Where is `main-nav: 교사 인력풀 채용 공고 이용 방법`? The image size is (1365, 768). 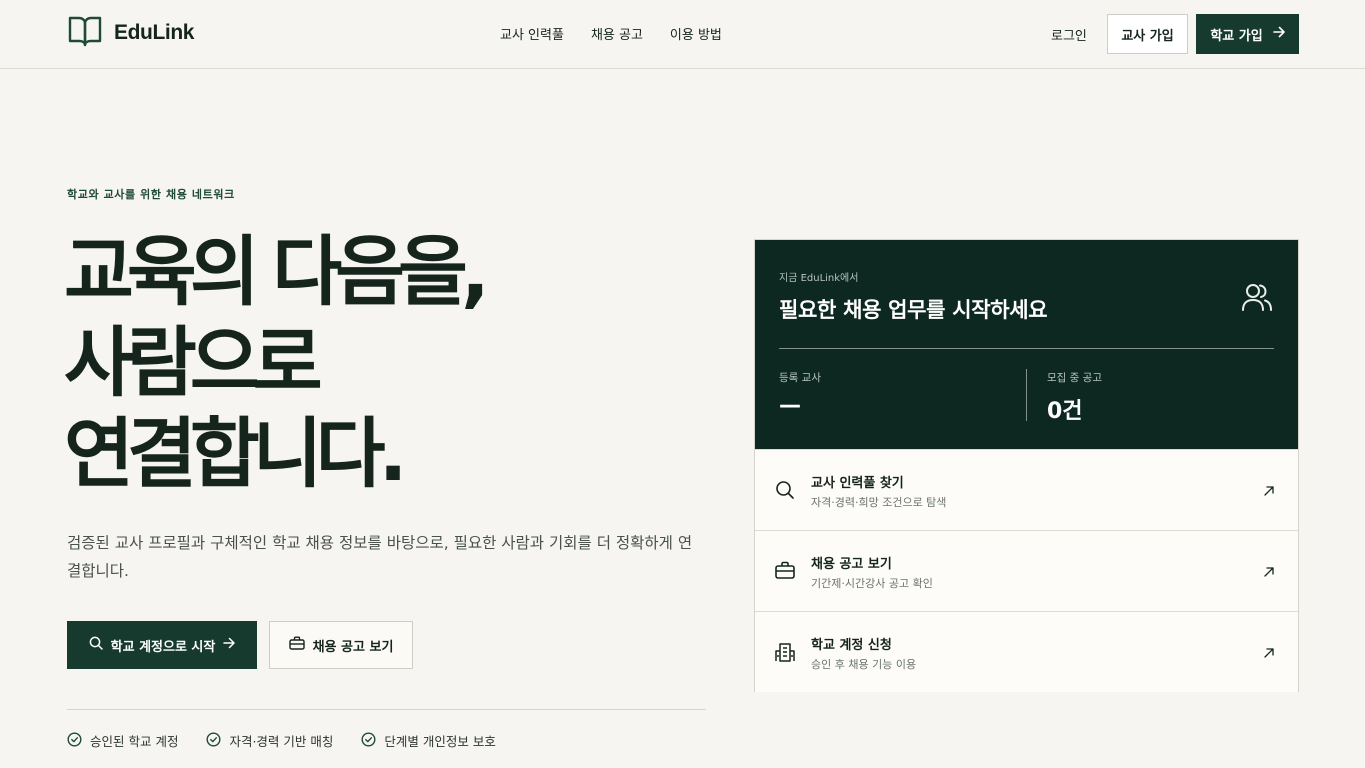
main-nav: 교사 인력풀 채용 공고 이용 방법 is located at coordinates (611, 33).